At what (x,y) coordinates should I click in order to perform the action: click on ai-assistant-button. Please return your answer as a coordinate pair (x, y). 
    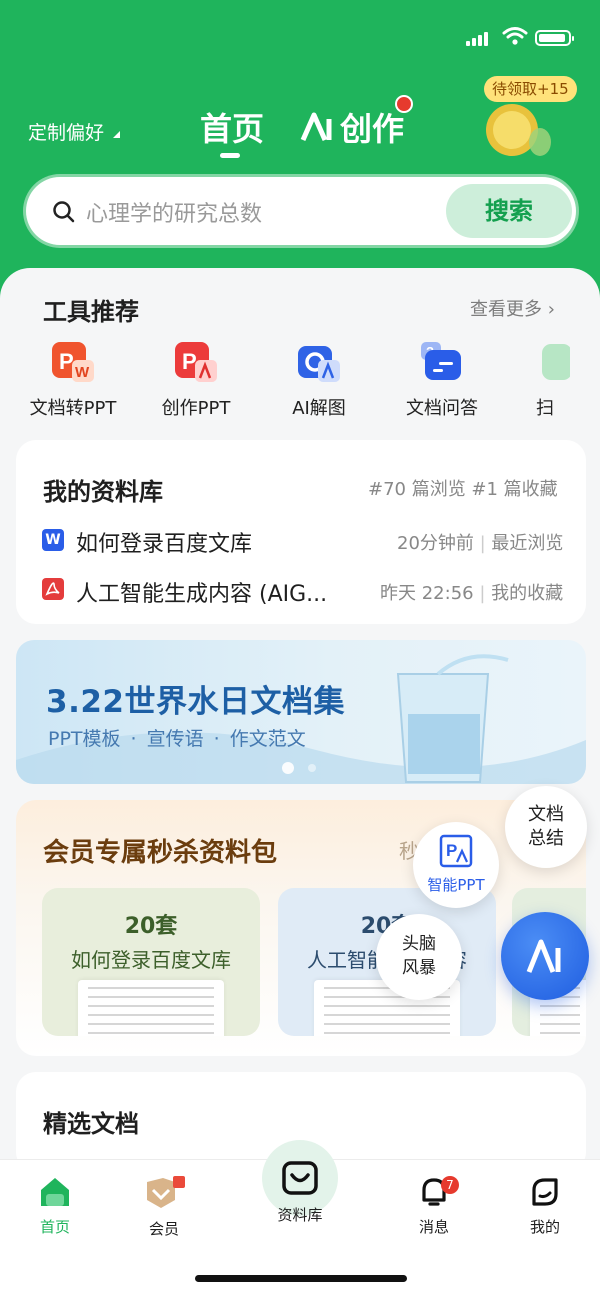
    Looking at the image, I should click on (545, 956).